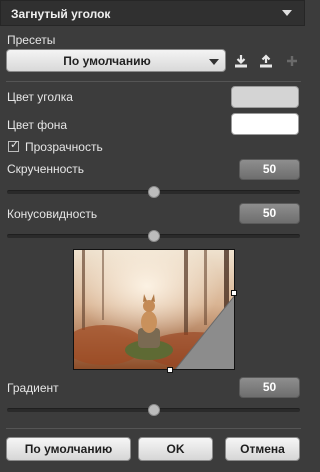  What do you see at coordinates (265, 124) in the screenshot?
I see `background-color-swatch` at bounding box center [265, 124].